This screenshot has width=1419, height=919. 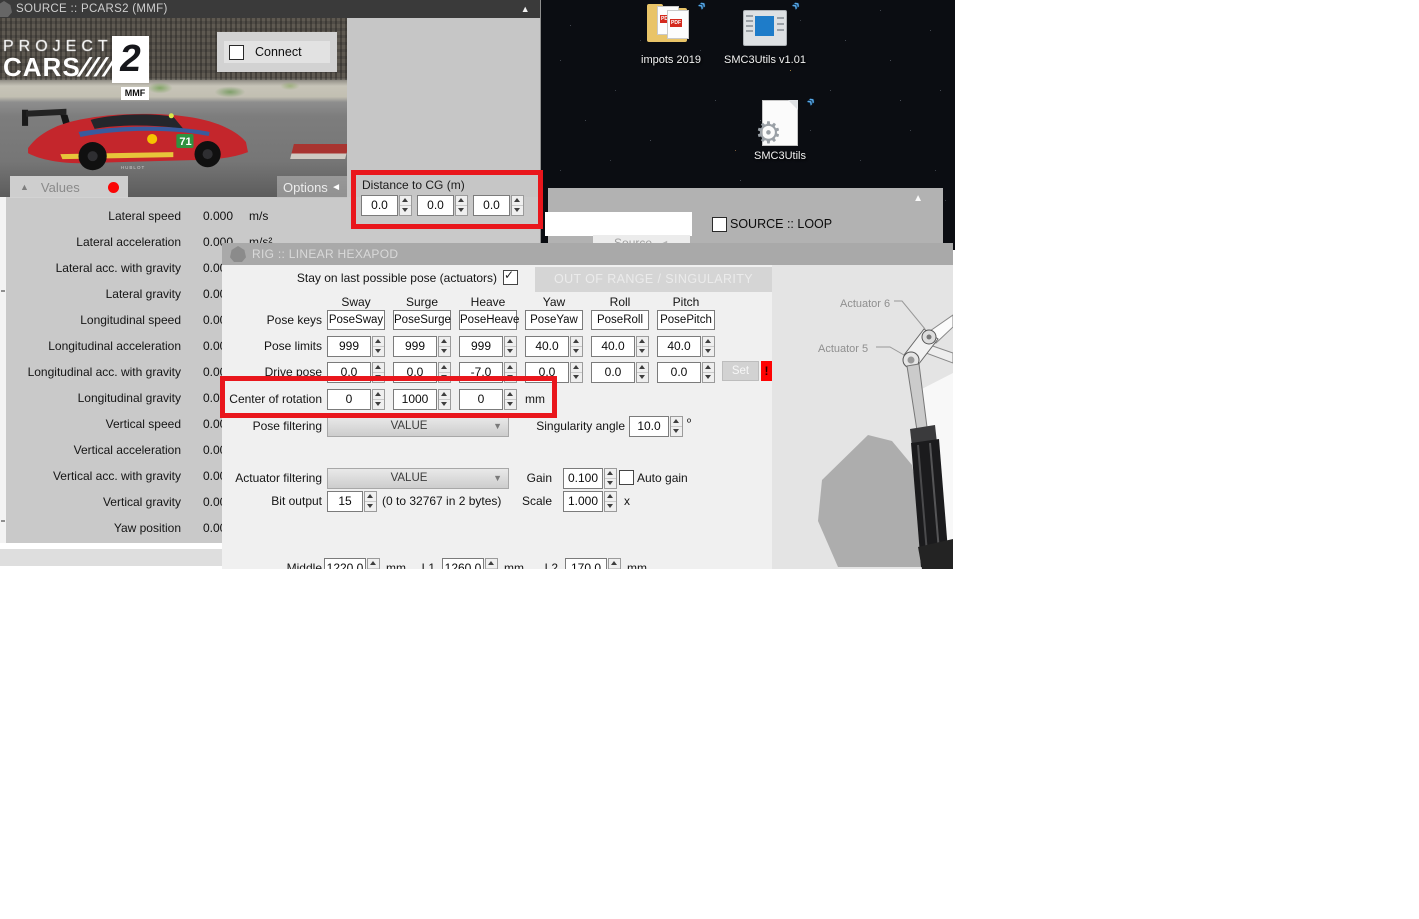 What do you see at coordinates (587, 254) in the screenshot?
I see `rig-titlebar: RIG :: LINEAR HEXAPOD` at bounding box center [587, 254].